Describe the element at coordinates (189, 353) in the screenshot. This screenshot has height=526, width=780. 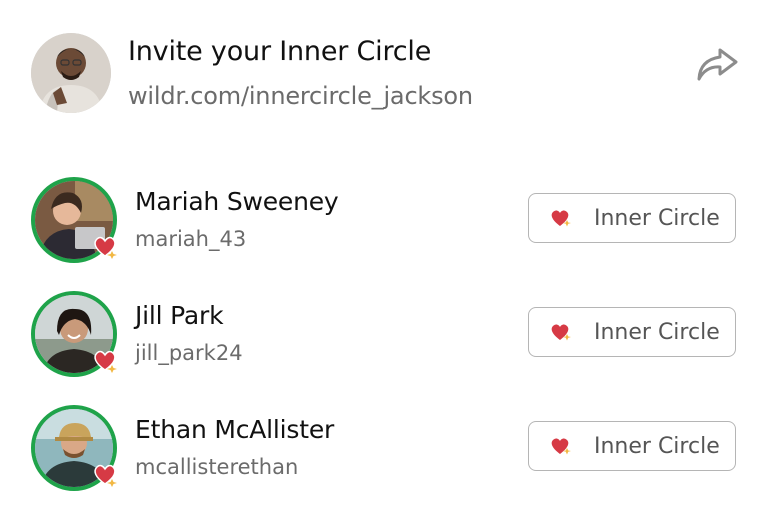
I see `member-handle: jill_park24` at that location.